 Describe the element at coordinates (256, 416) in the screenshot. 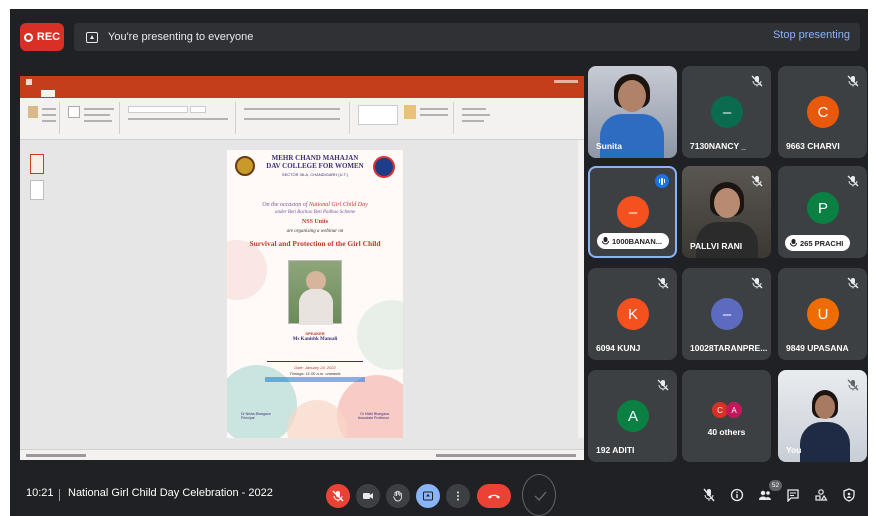

I see `signature-left: Dr Nisha Bhargava Principal` at that location.